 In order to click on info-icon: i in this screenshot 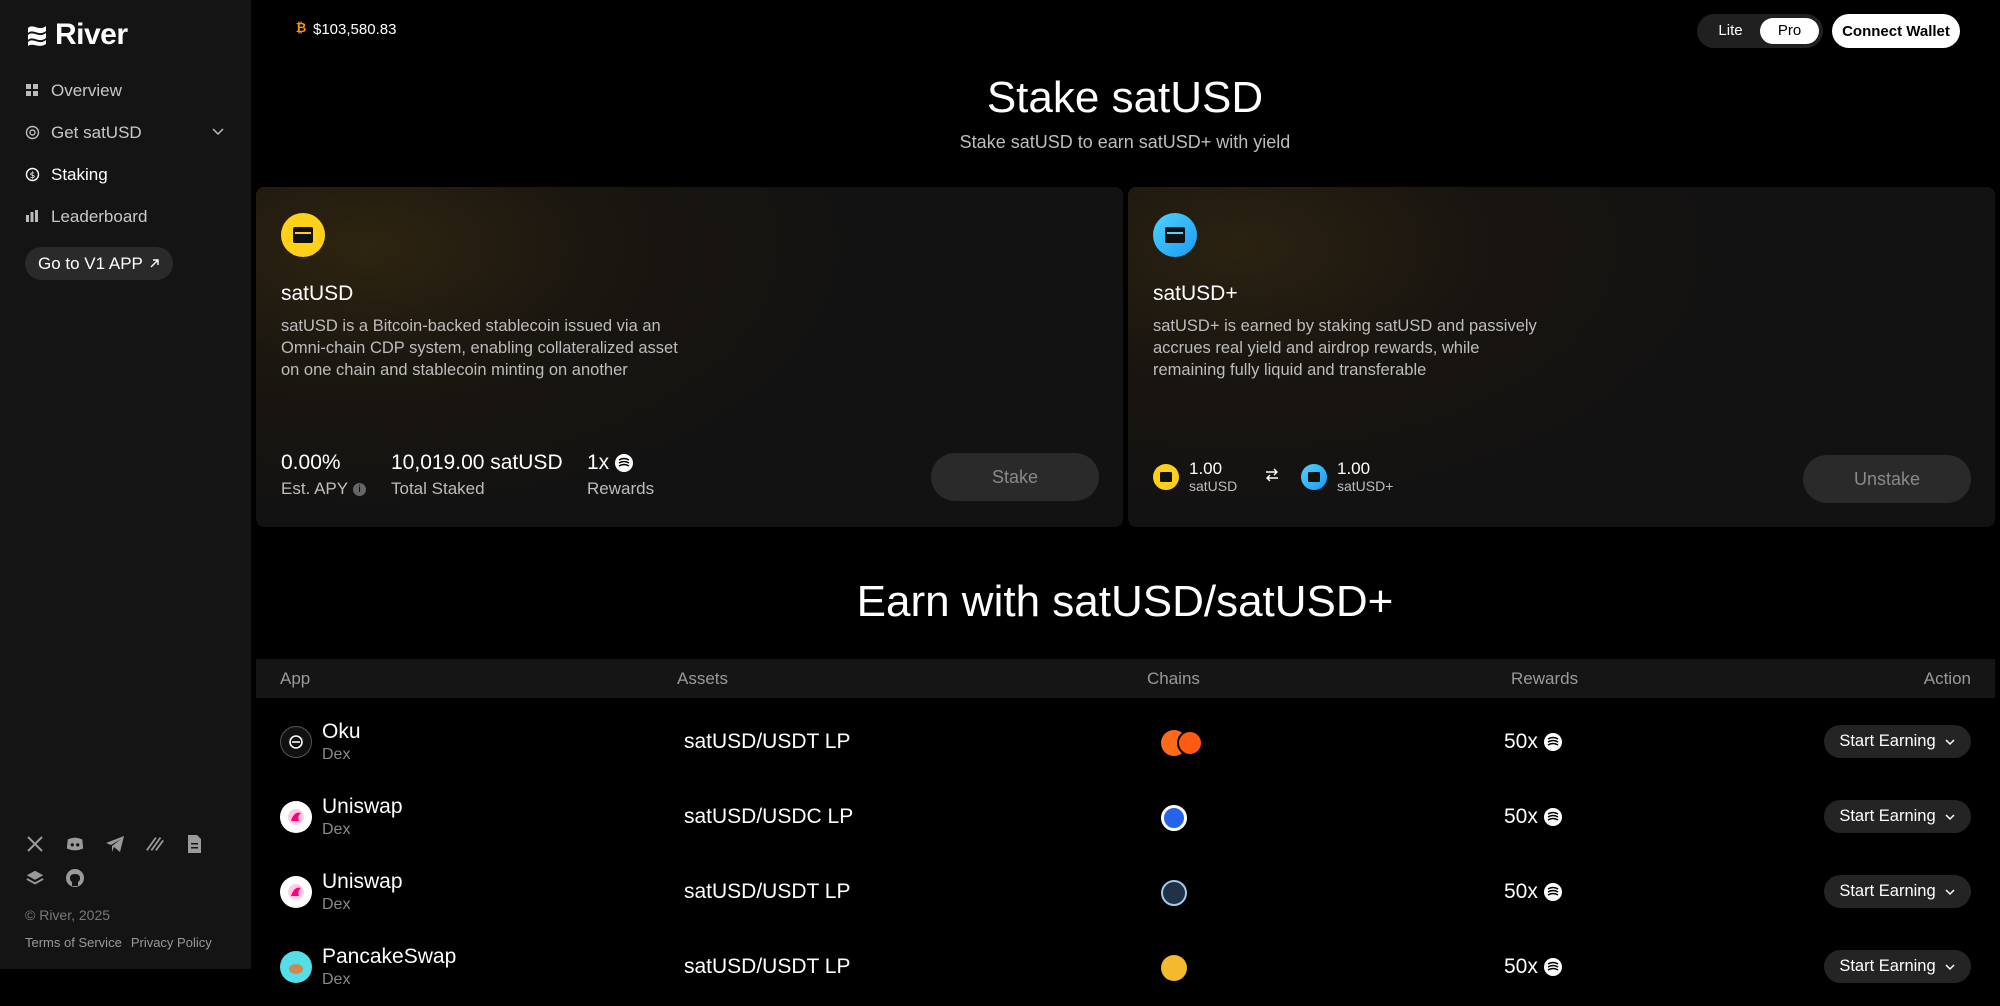, I will do `click(360, 489)`.